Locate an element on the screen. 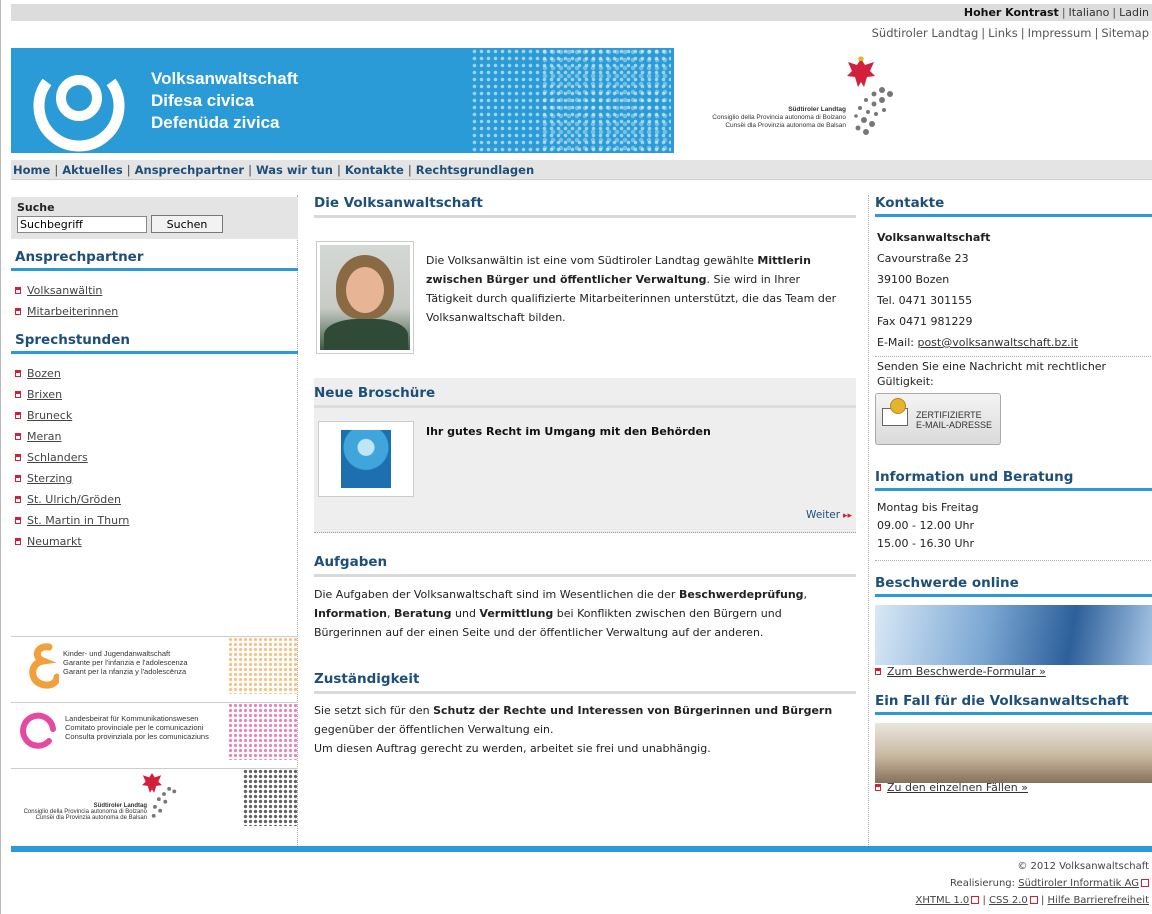  kontakte-heading: Kontakte is located at coordinates (1013, 206).